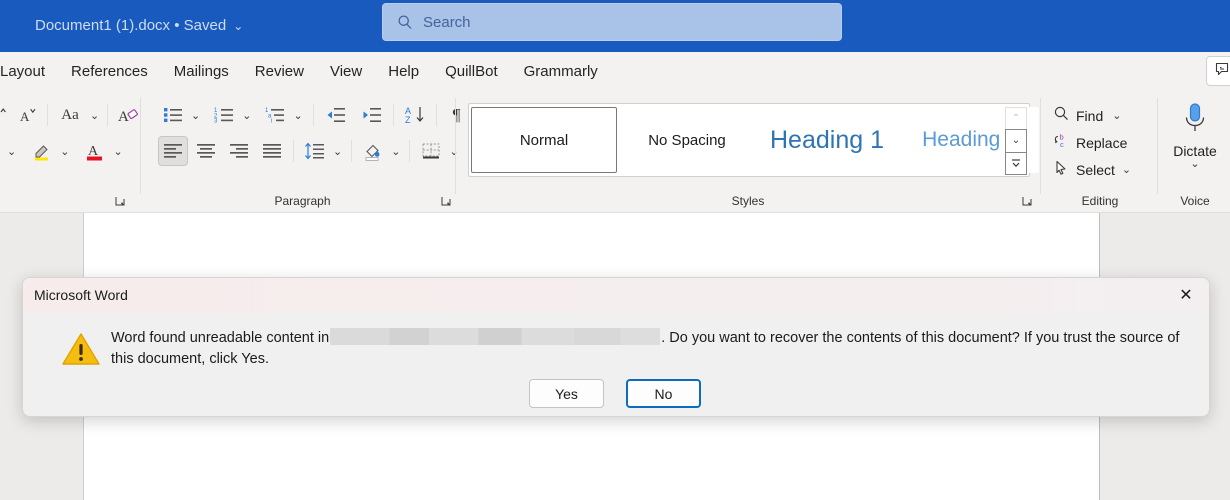 This screenshot has width=1230, height=500. What do you see at coordinates (206, 151) in the screenshot?
I see `align-center-button` at bounding box center [206, 151].